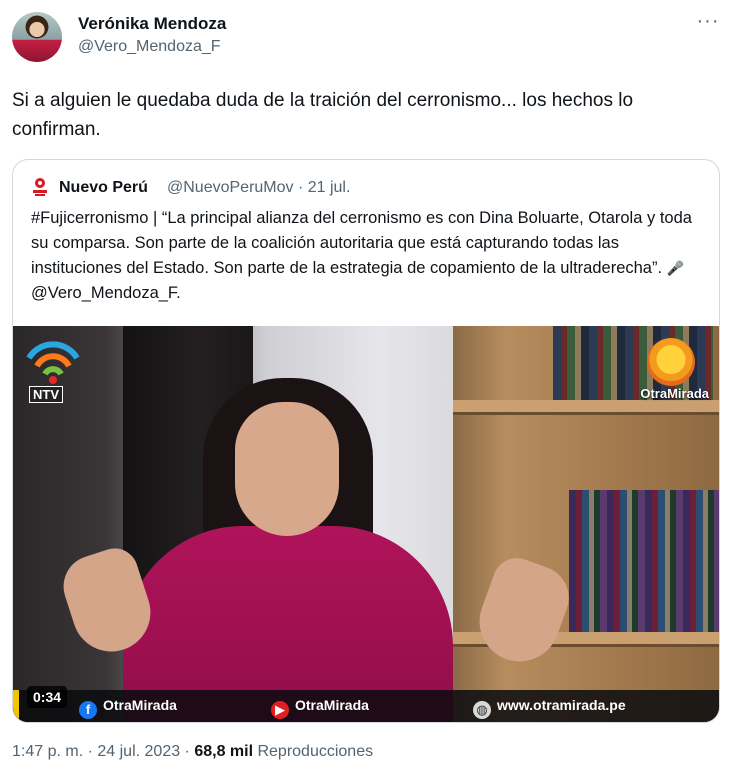 This screenshot has width=737, height=780. What do you see at coordinates (368, 37) in the screenshot?
I see `tweet-header: Verónika Mendoza @Vero_Mendoza_F ···` at bounding box center [368, 37].